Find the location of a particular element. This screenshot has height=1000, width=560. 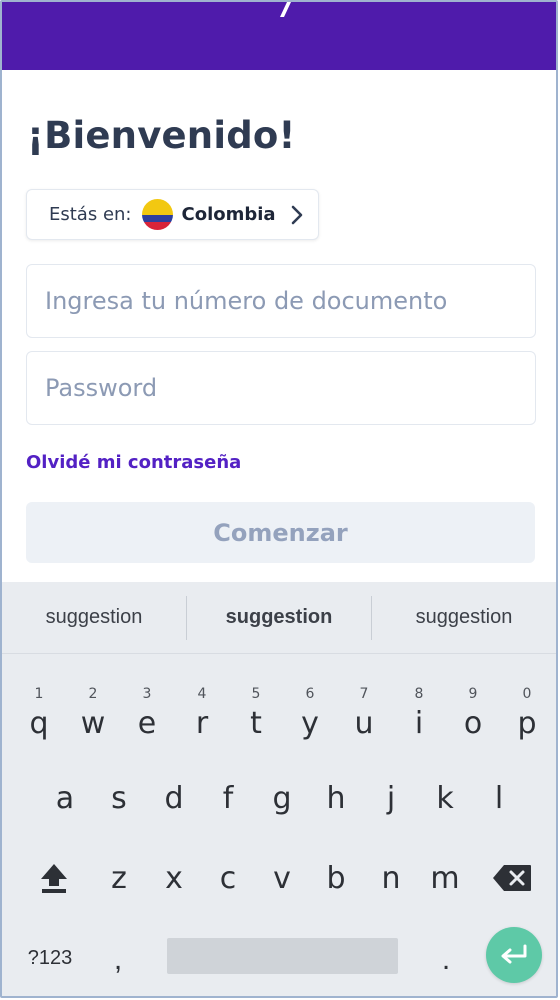

chevron-right-icon is located at coordinates (296, 214).